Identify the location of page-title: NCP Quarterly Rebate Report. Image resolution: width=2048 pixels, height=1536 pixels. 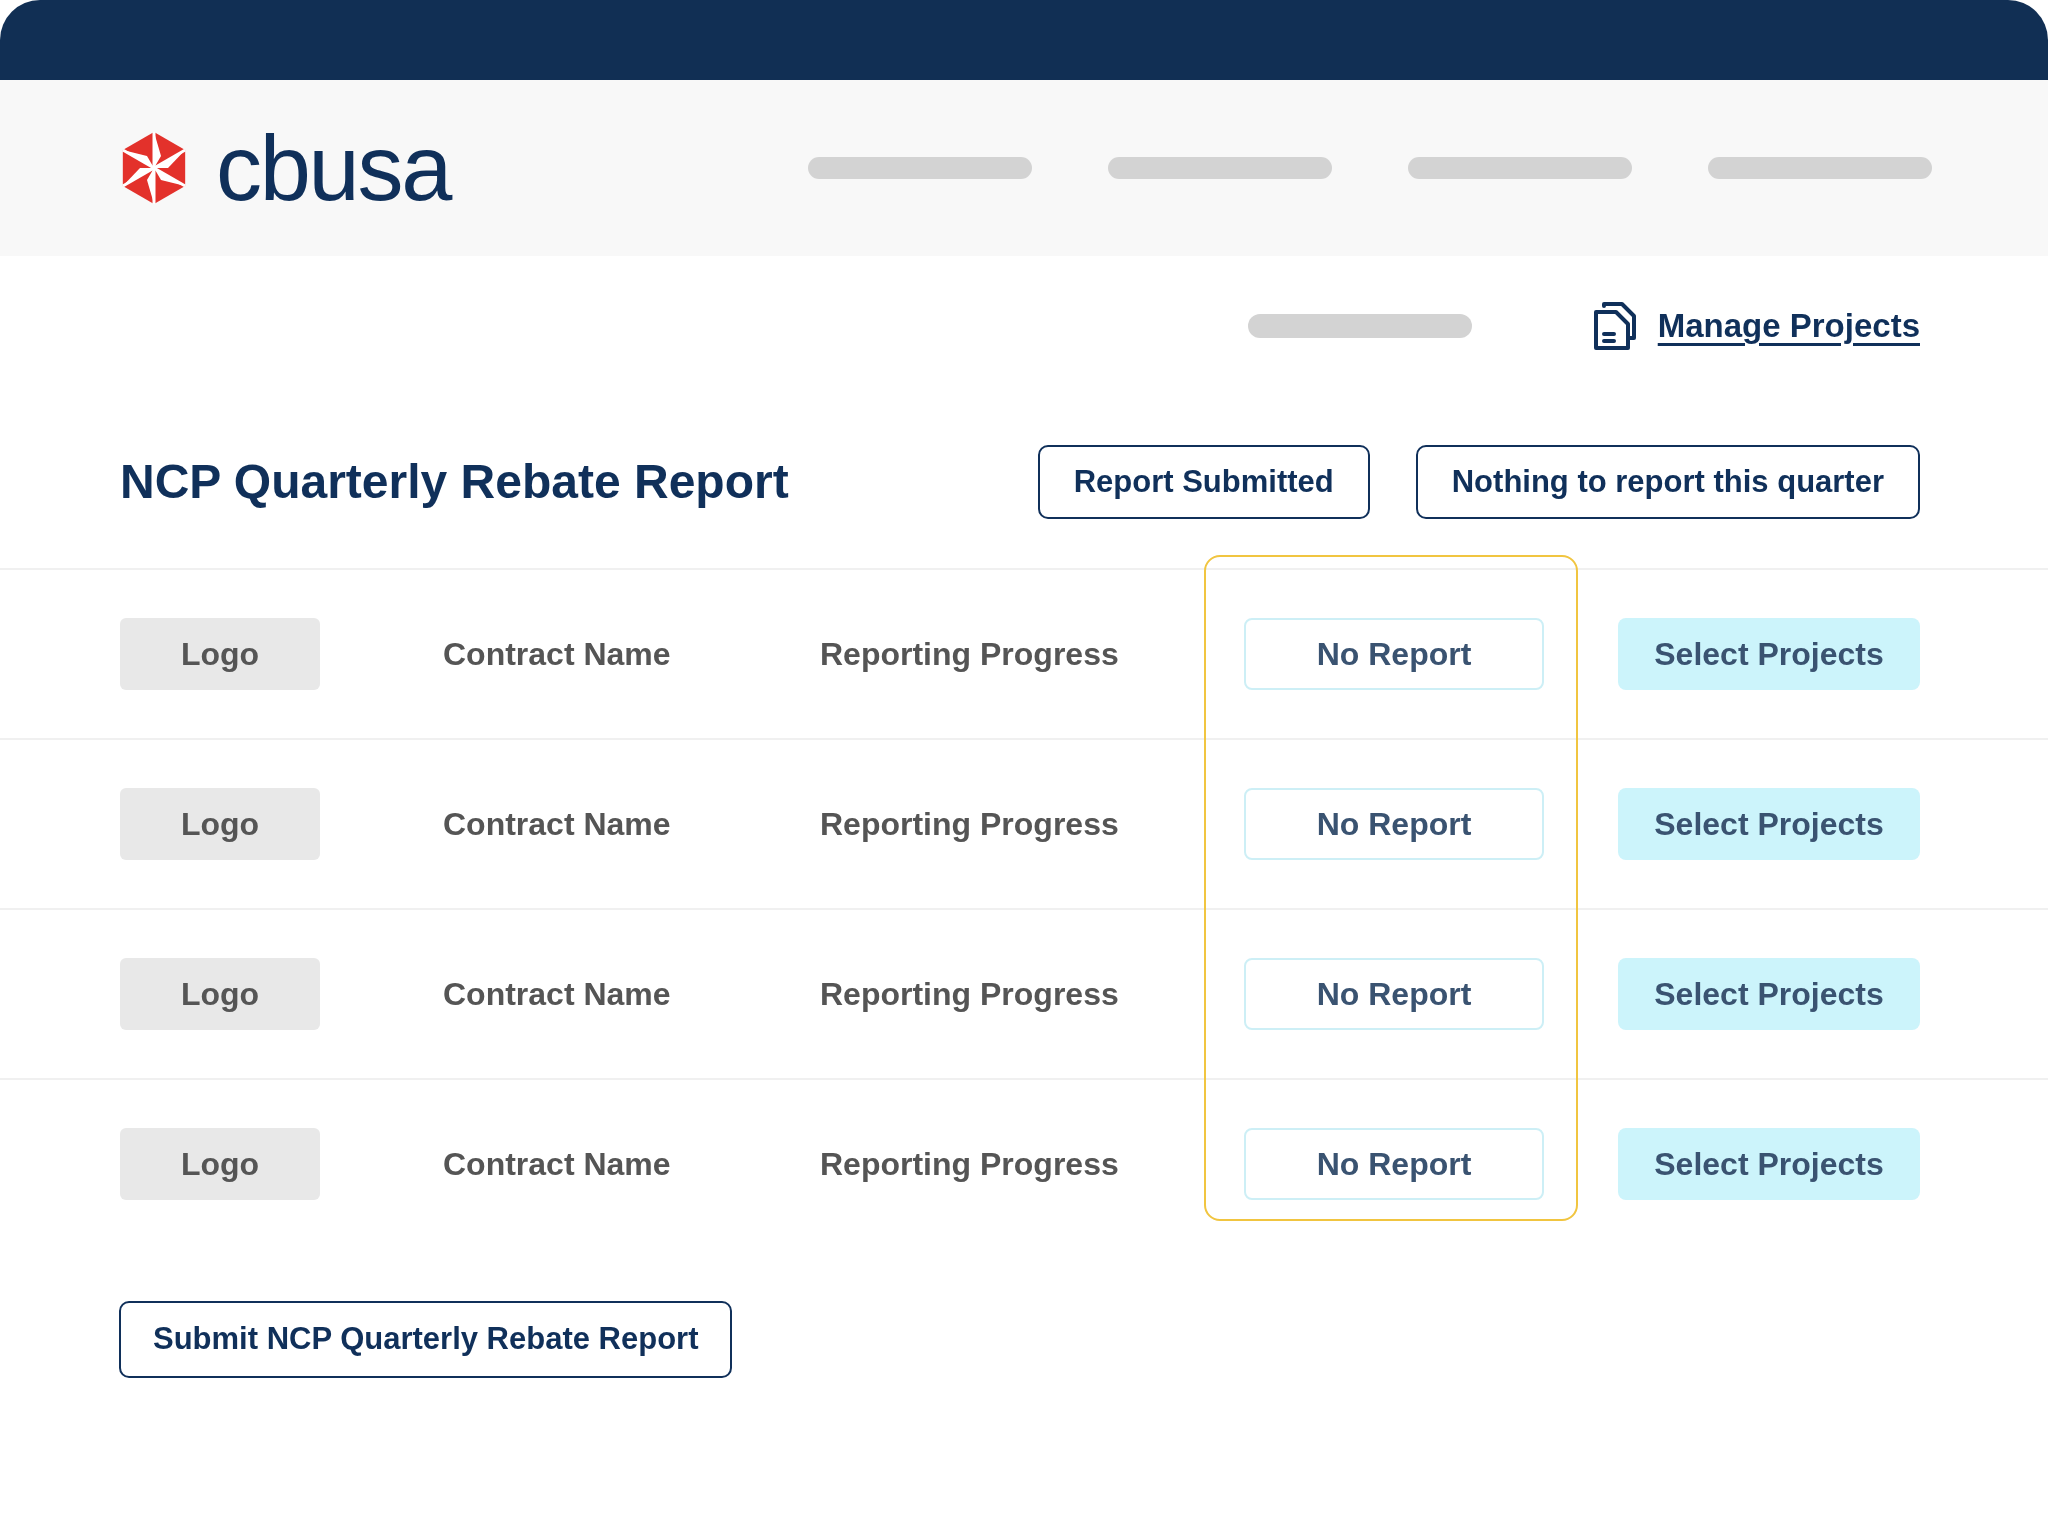
(454, 482).